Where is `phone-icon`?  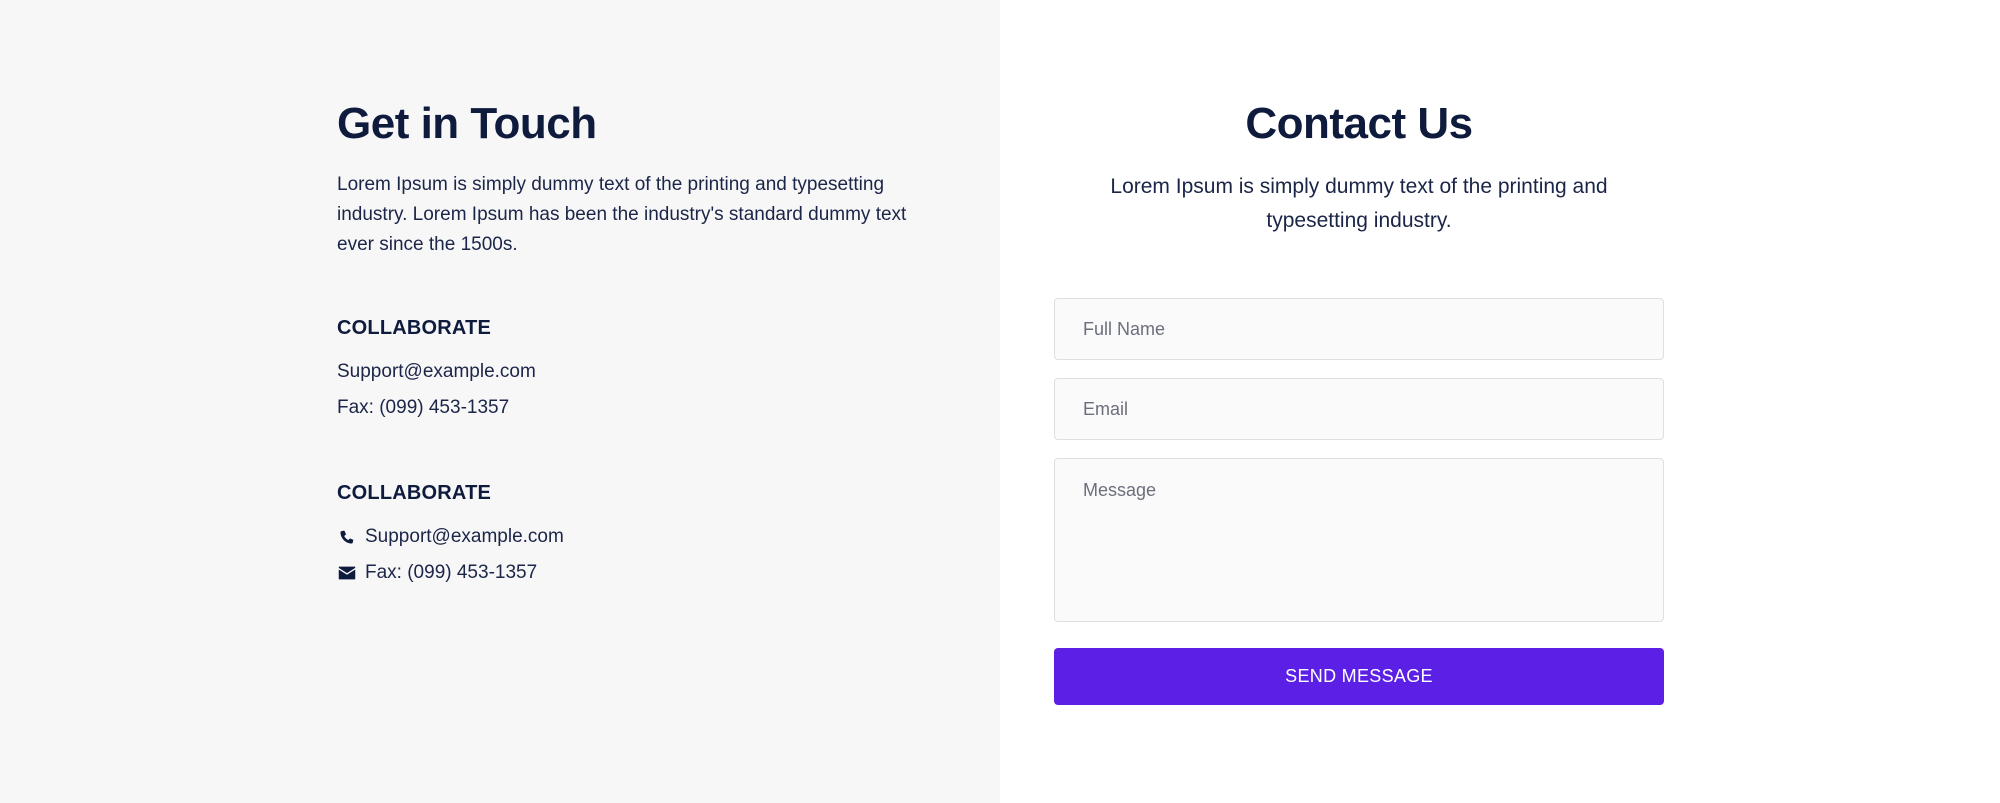
phone-icon is located at coordinates (347, 537).